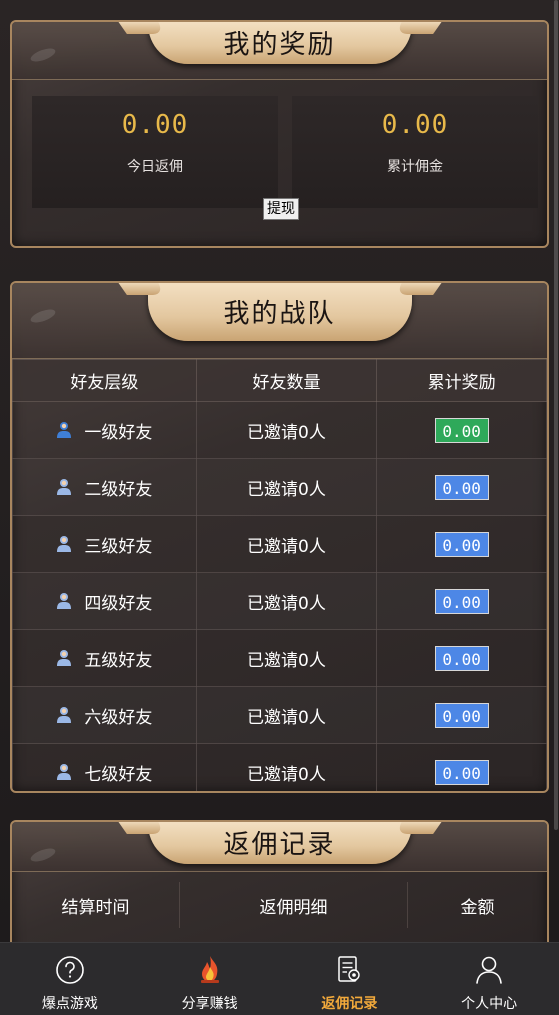 Image resolution: width=559 pixels, height=1015 pixels. Describe the element at coordinates (104, 380) in the screenshot. I see `column-header-level: 好友层级` at that location.